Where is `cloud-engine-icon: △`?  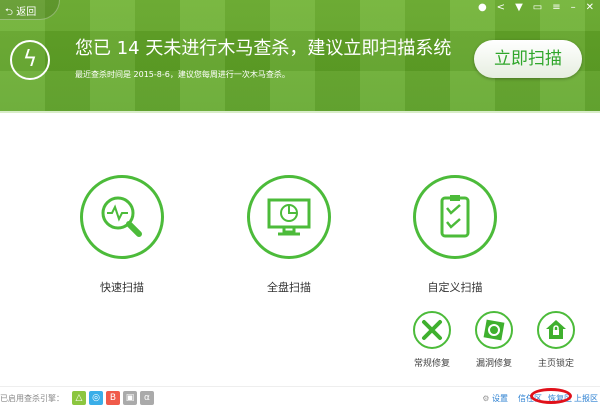
cloud-engine-icon: △ is located at coordinates (79, 398).